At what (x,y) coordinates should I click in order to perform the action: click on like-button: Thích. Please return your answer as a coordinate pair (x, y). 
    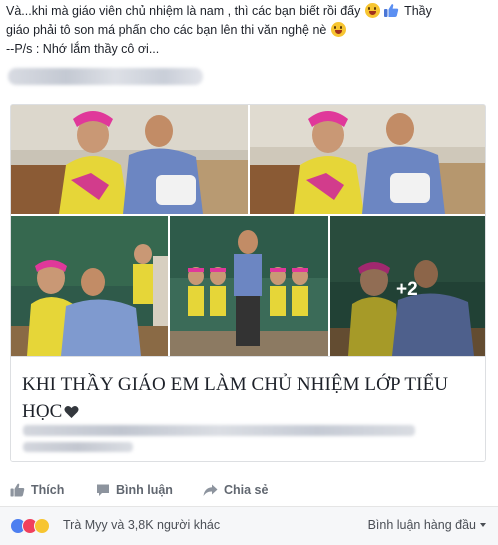
    Looking at the image, I should click on (37, 490).